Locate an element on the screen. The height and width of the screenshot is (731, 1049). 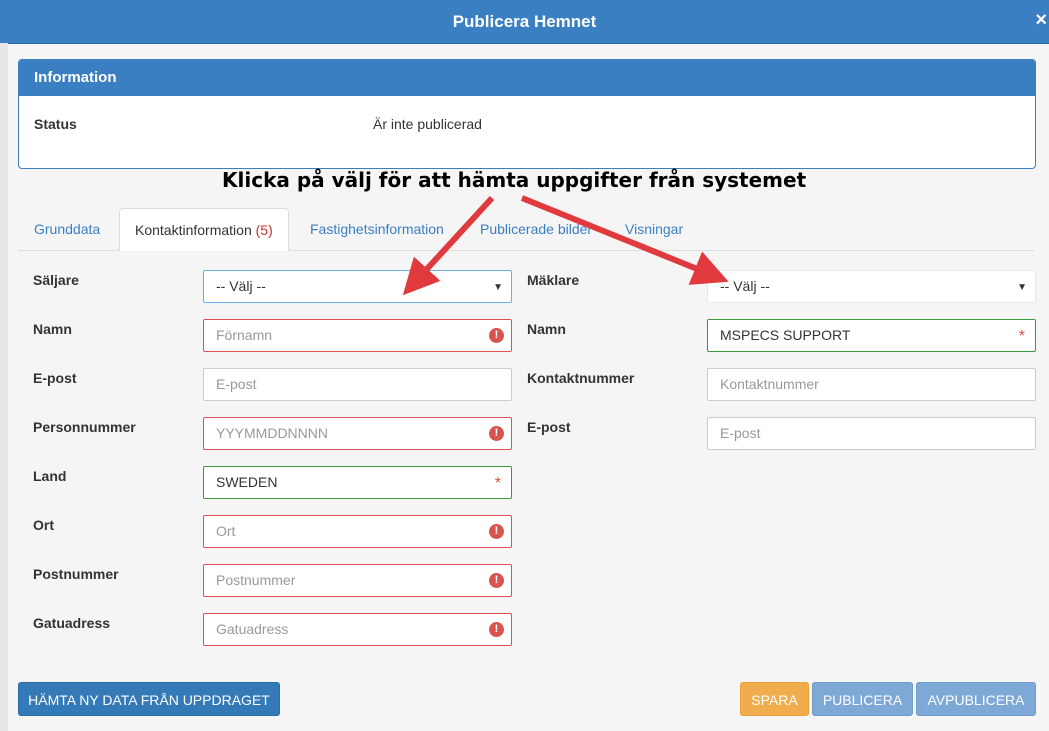
field-value: MSPECS SUPPORT is located at coordinates (785, 335).